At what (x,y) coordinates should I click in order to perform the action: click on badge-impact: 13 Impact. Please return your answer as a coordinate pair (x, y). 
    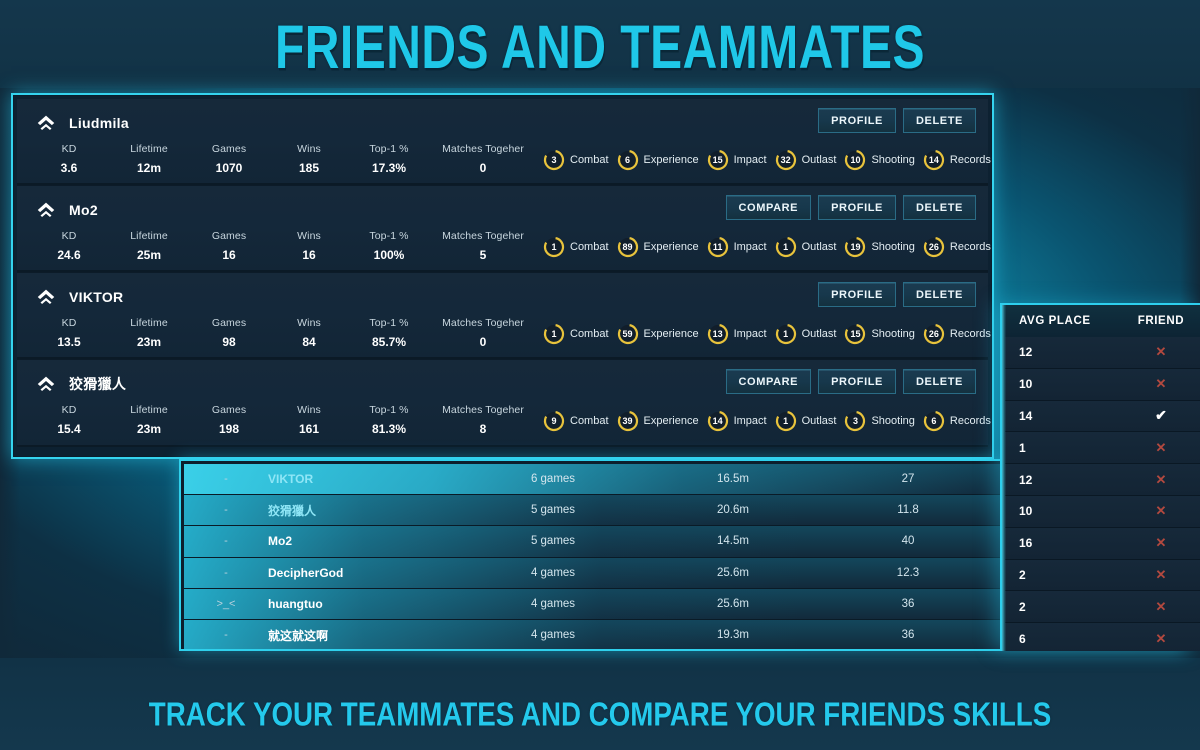
    Looking at the image, I should click on (737, 334).